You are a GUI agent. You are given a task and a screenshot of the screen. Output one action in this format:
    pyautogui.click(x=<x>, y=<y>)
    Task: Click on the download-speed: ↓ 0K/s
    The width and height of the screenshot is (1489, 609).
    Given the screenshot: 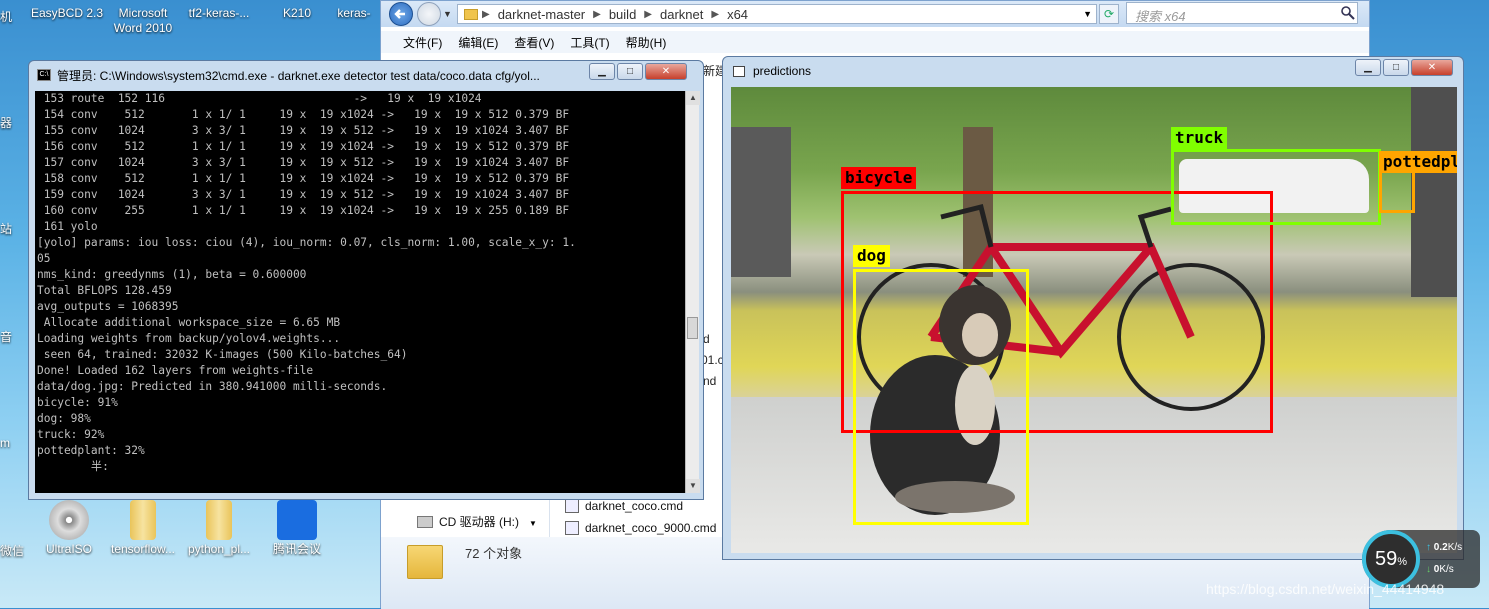 What is the action you would take?
    pyautogui.click(x=1440, y=569)
    